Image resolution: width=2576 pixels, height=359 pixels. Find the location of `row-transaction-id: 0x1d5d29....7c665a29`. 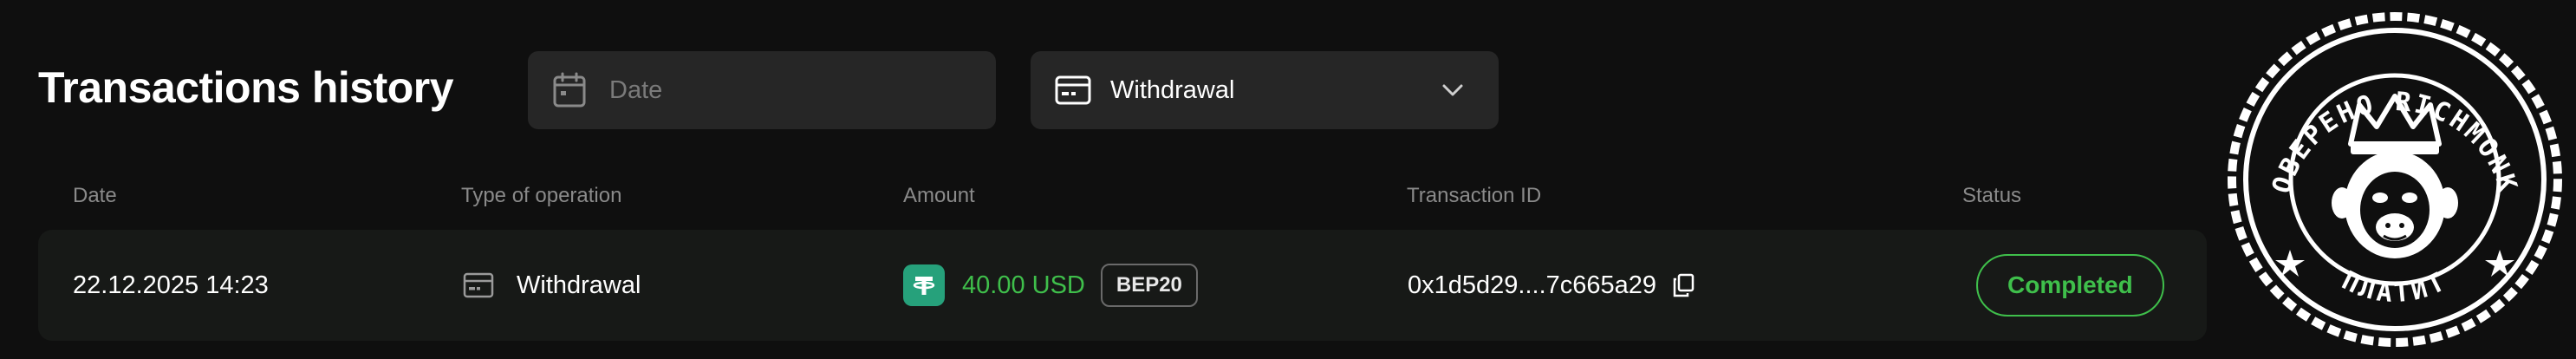

row-transaction-id: 0x1d5d29....7c665a29 is located at coordinates (1551, 285).